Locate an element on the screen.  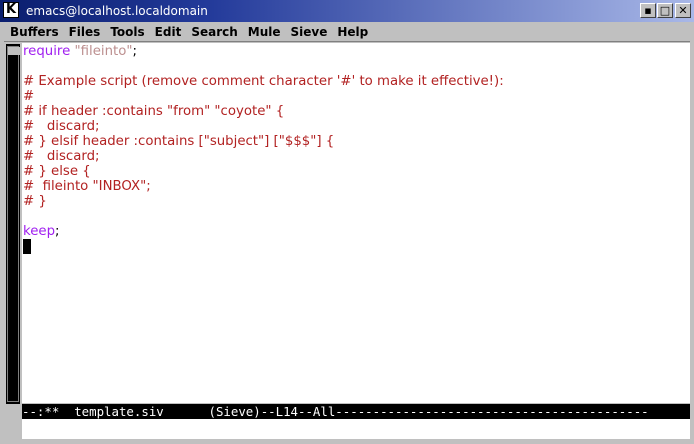
code-line: # } is located at coordinates (35, 201).